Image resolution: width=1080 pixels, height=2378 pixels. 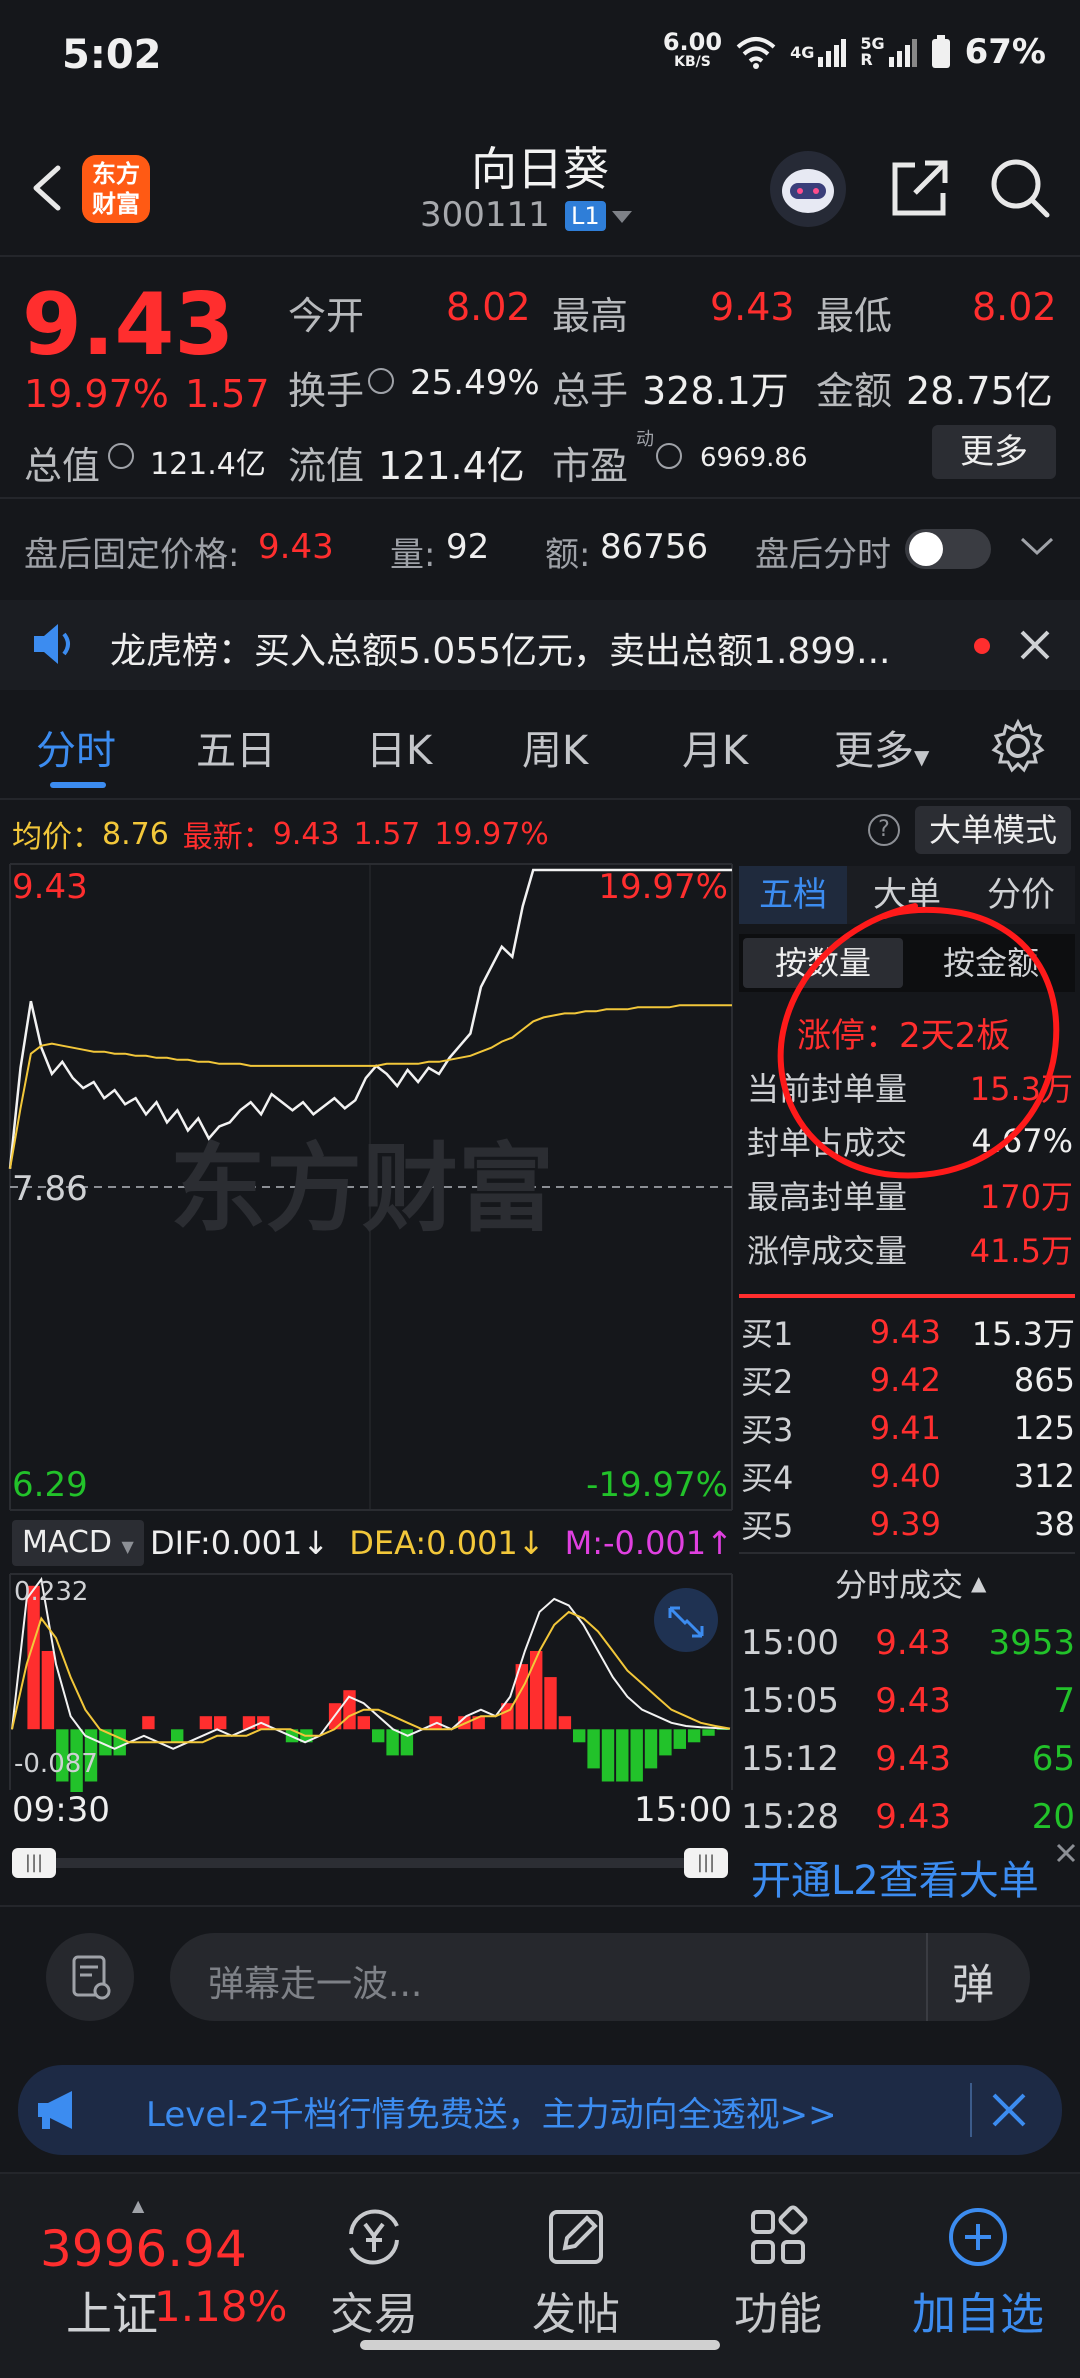 I want to click on bid-row: 买5 9.39 38, so click(x=908, y=1524).